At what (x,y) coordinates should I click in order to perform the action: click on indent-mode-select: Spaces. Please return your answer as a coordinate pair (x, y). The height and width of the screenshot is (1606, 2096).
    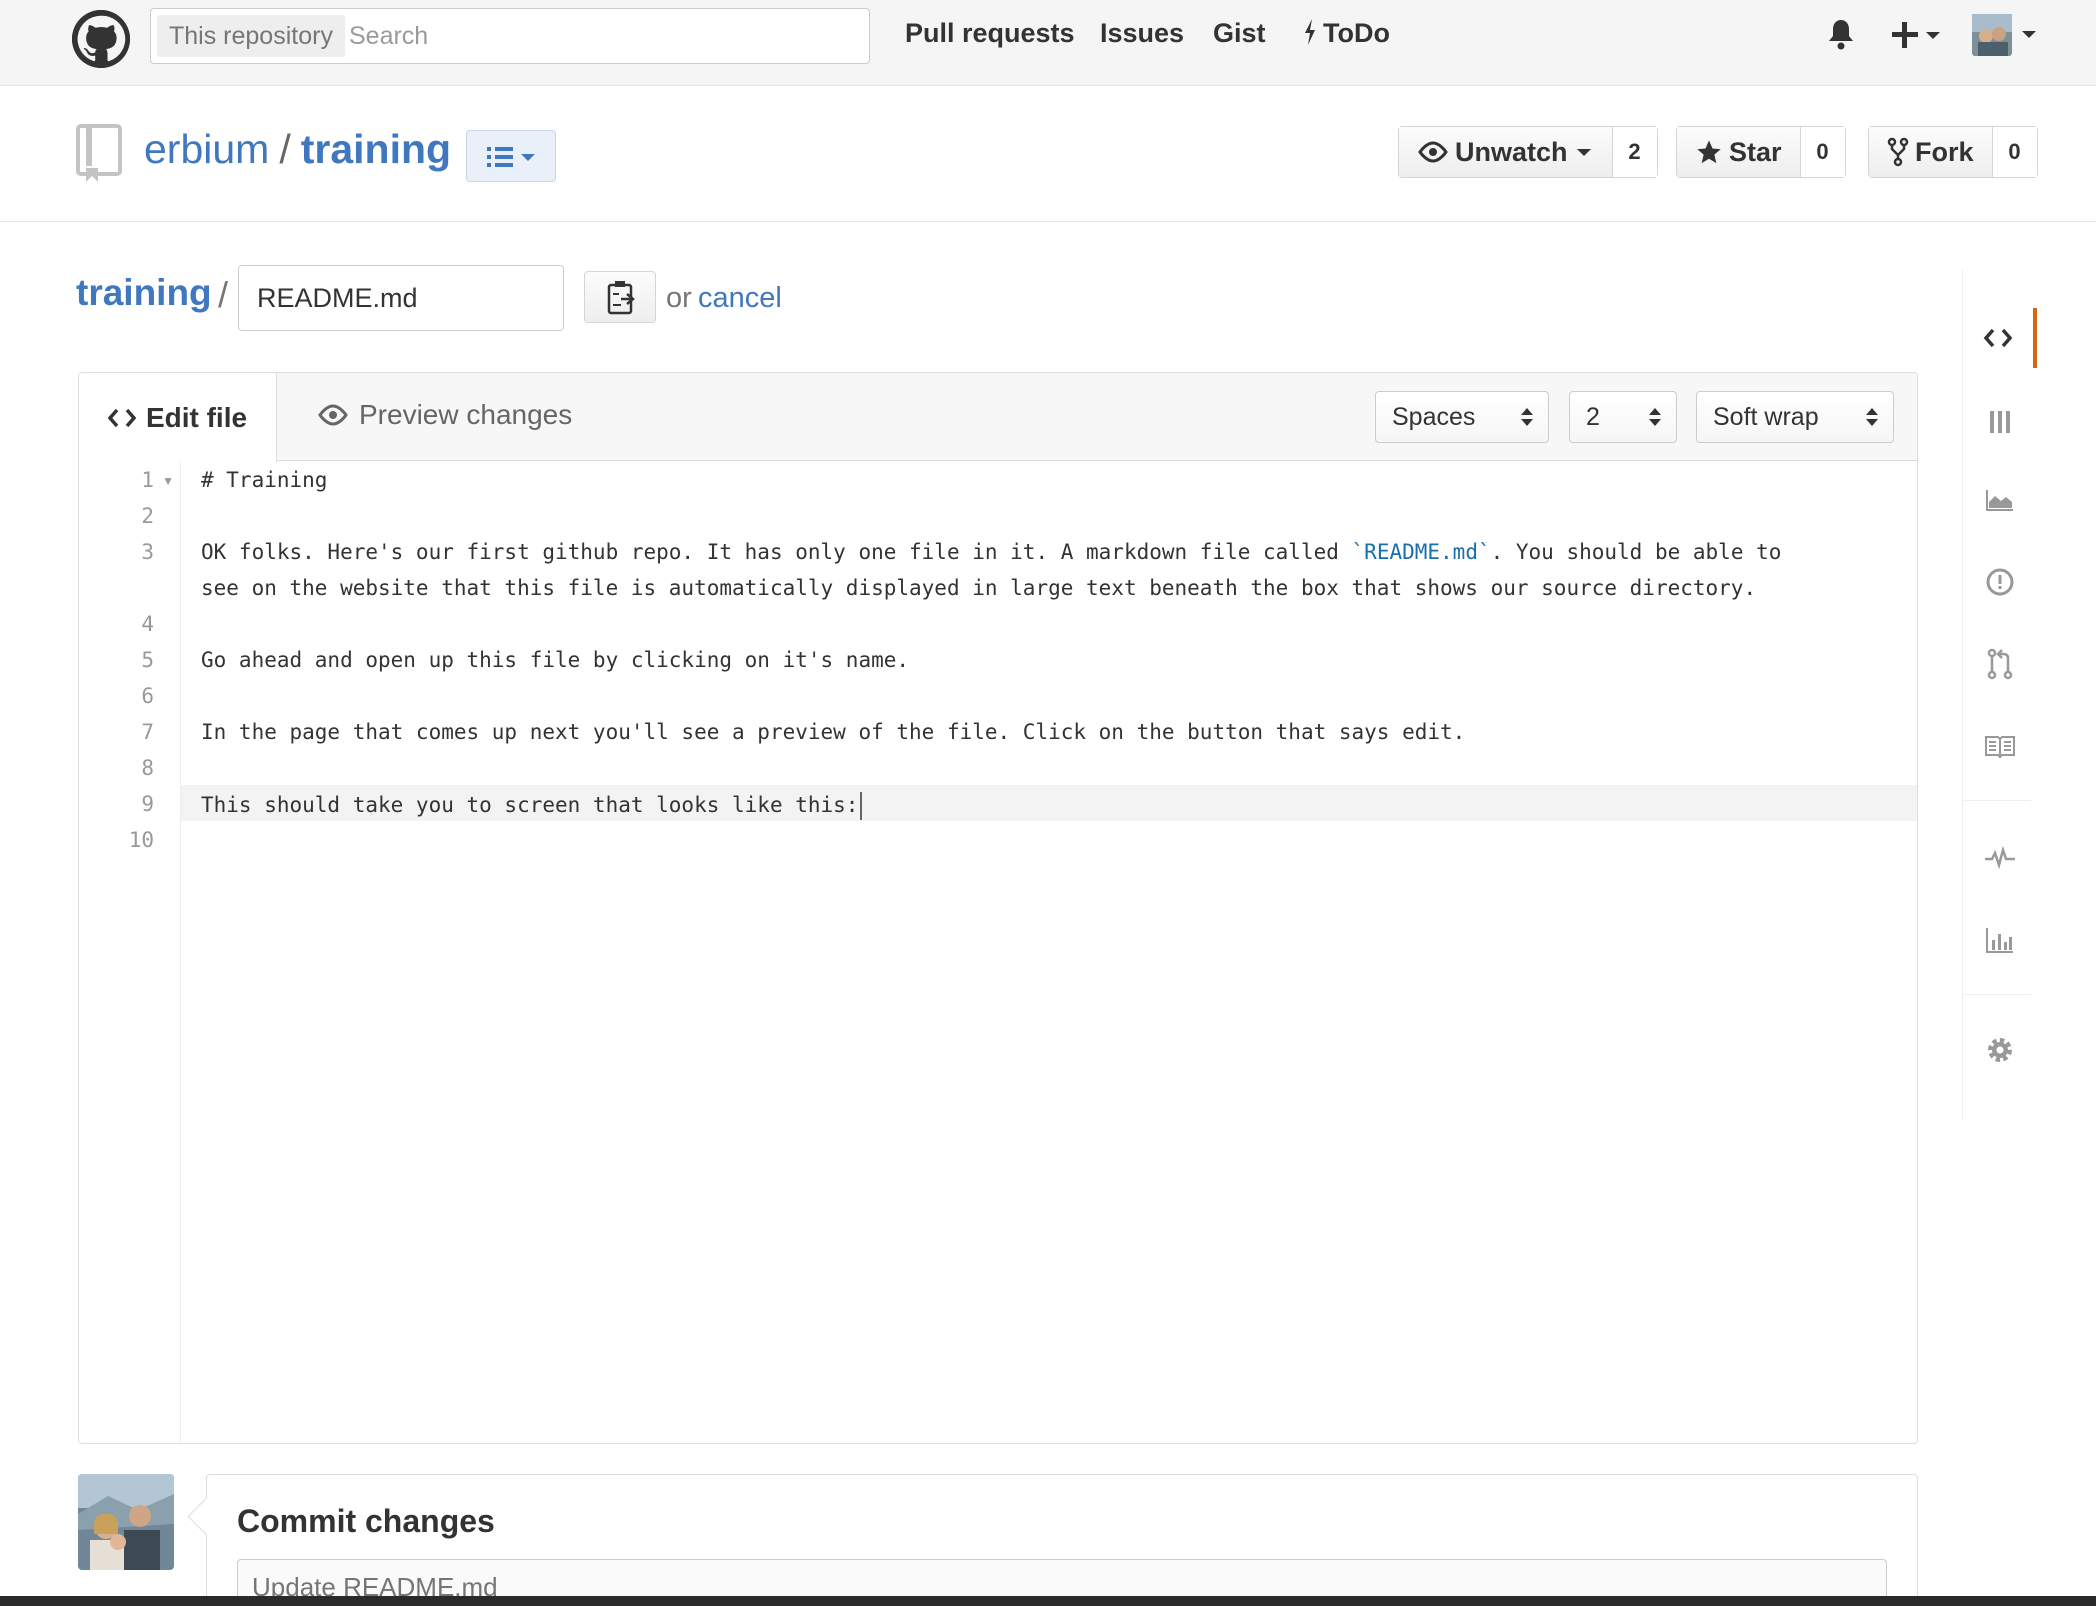
    Looking at the image, I should click on (1462, 417).